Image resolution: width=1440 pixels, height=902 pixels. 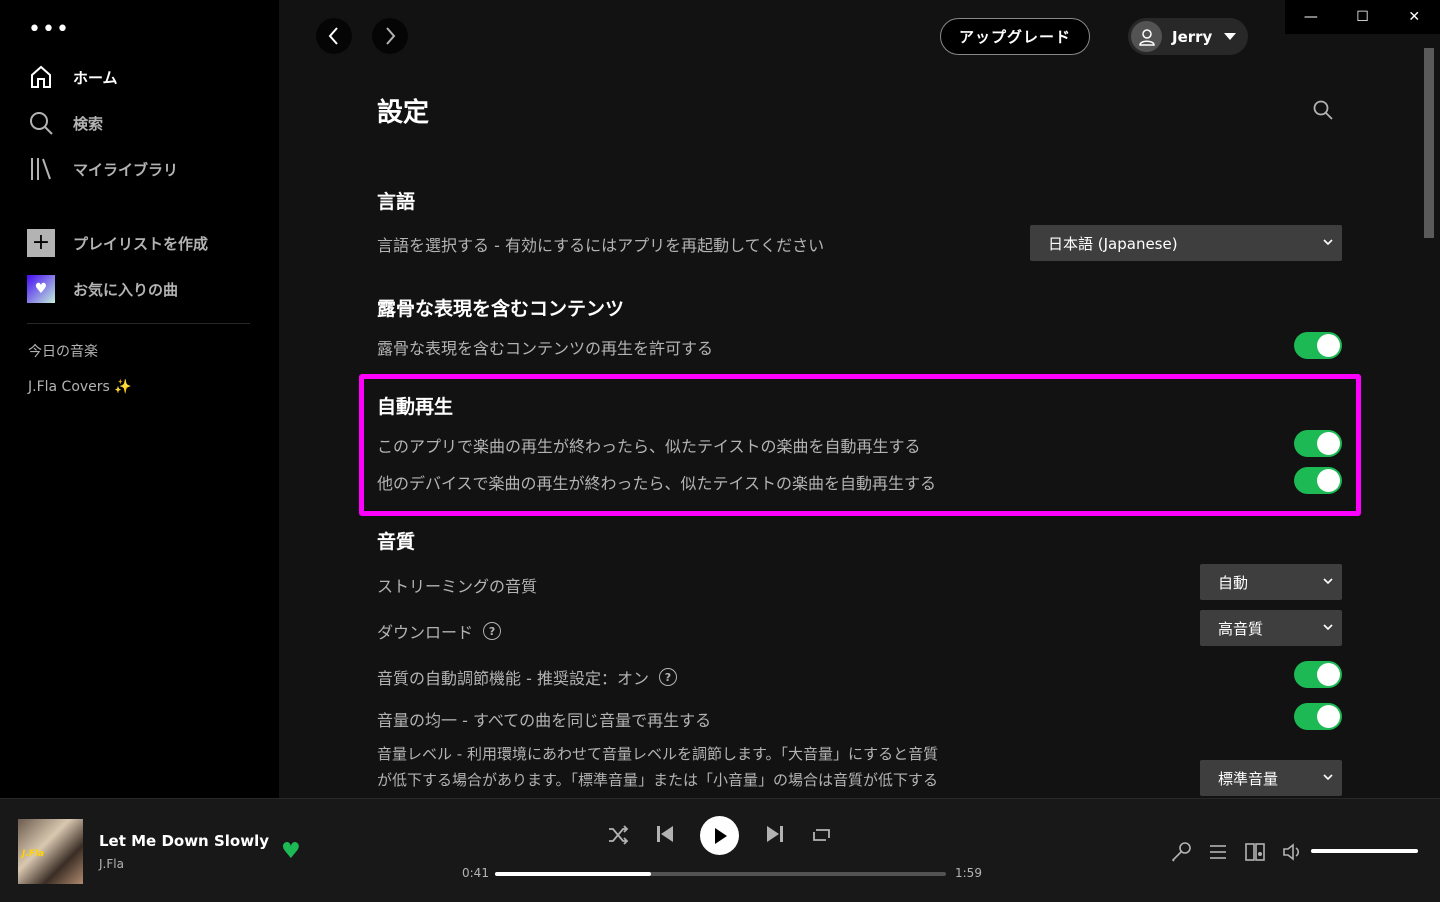 I want to click on forward-button, so click(x=390, y=36).